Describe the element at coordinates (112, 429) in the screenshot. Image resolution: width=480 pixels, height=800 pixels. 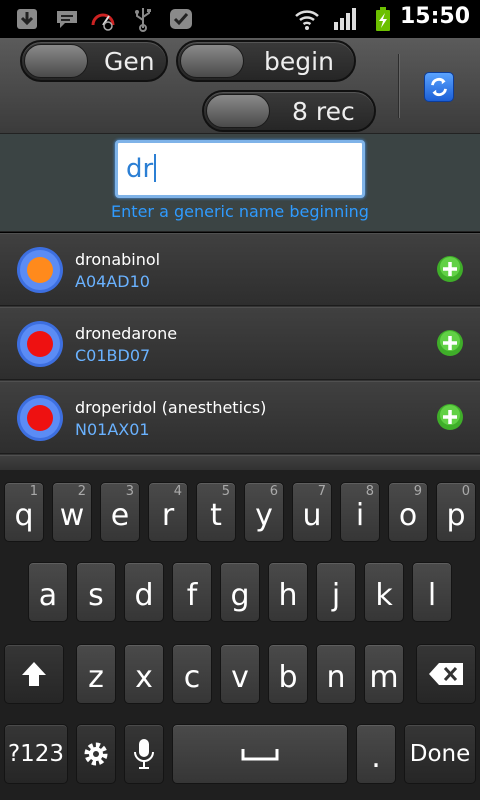
I see `atc-code: N01AX01` at that location.